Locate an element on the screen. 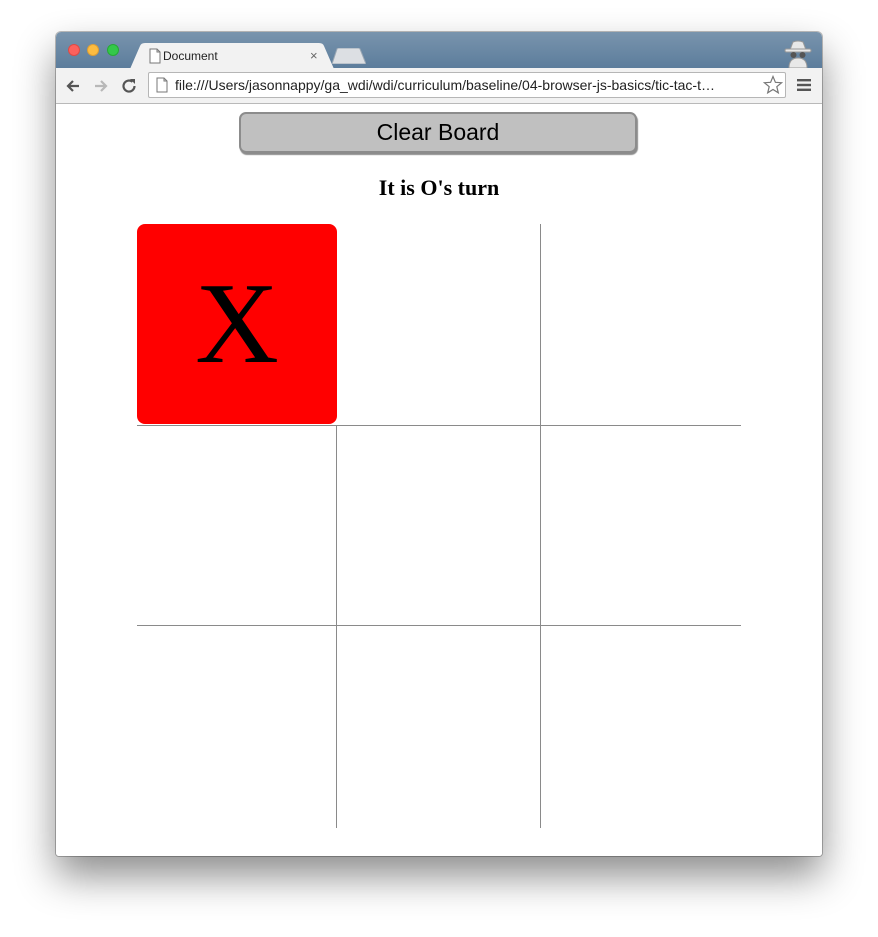  maximize-window-button is located at coordinates (113, 50).